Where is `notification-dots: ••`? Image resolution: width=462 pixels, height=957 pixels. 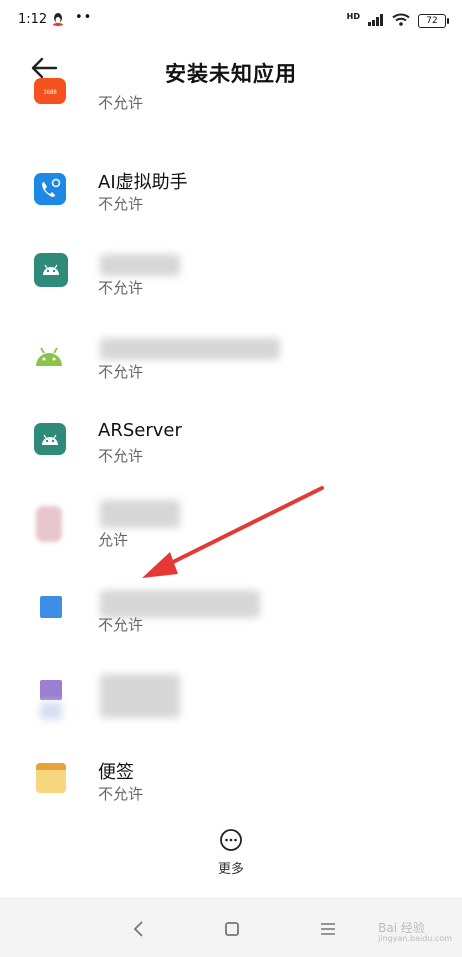
notification-dots: •• is located at coordinates (84, 17).